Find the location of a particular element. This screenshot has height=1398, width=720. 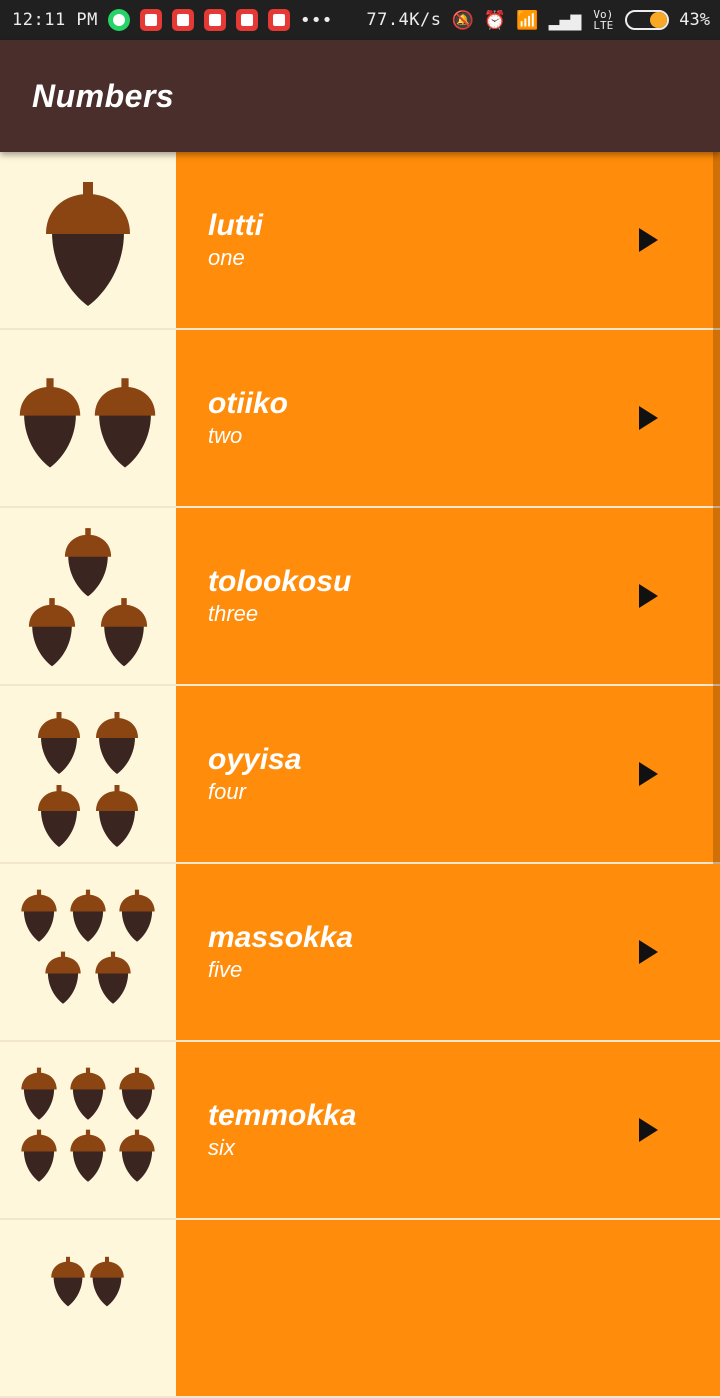

more-notifications-icon: ••• is located at coordinates (316, 20).